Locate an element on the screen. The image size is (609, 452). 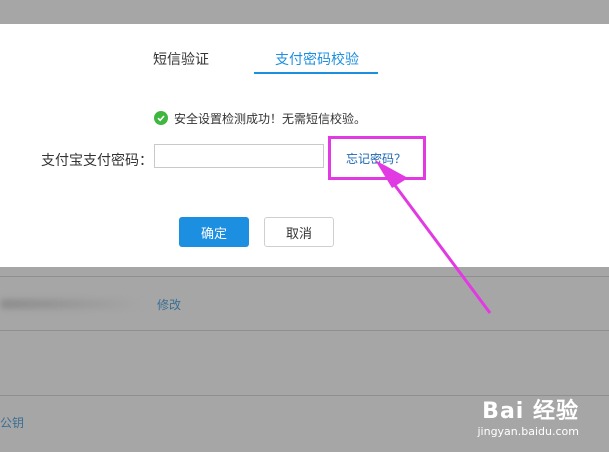
tab-bar: 短信验证 支付密码校验 is located at coordinates (304, 49).